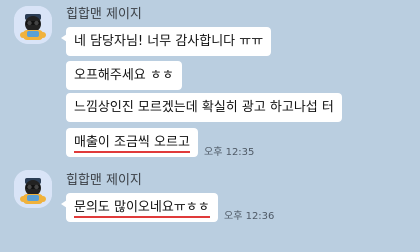  What do you see at coordinates (249, 216) in the screenshot?
I see `message-time: 오후 12:36` at bounding box center [249, 216].